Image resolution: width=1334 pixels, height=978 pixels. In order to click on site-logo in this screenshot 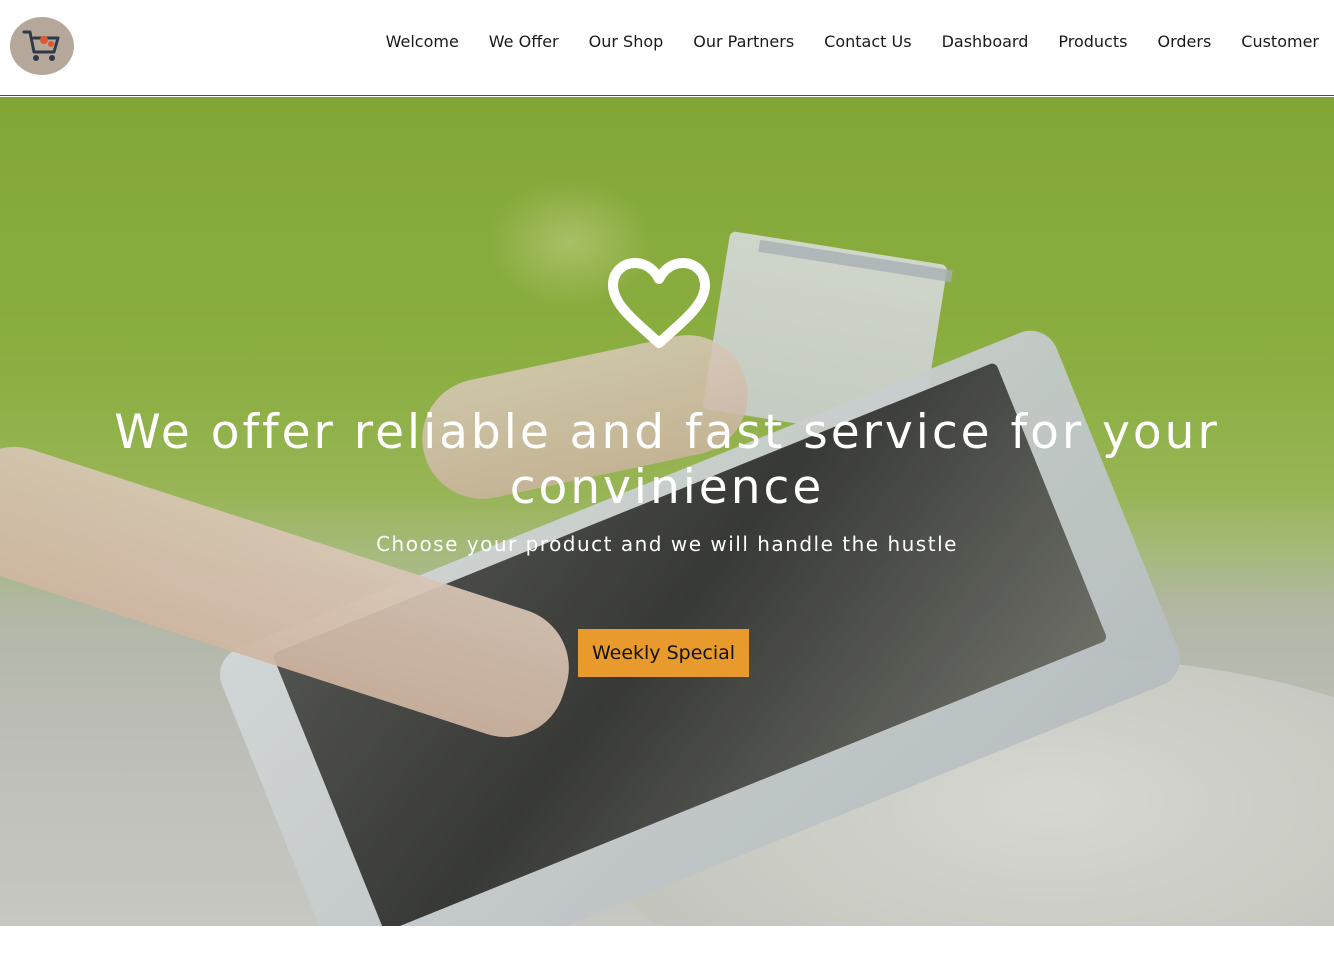, I will do `click(42, 46)`.